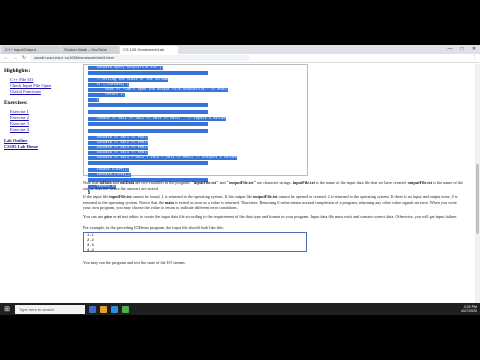  I want to click on text: Note that, so click(91, 182).